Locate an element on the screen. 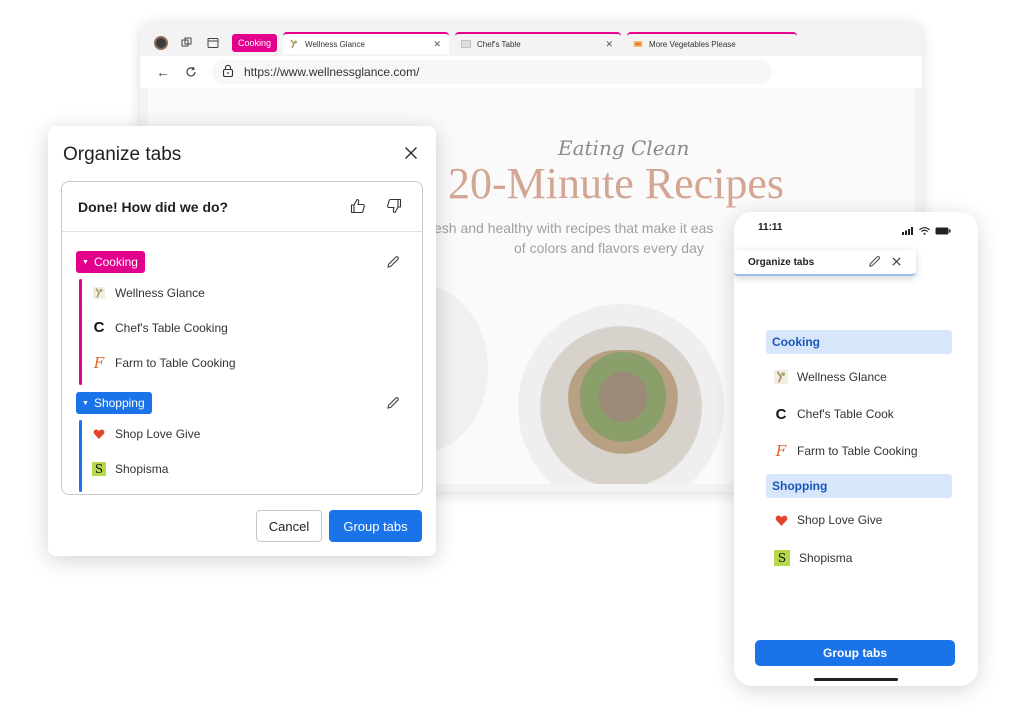 The image size is (1024, 721). group-tab-label: Shop Love Give is located at coordinates (158, 433).